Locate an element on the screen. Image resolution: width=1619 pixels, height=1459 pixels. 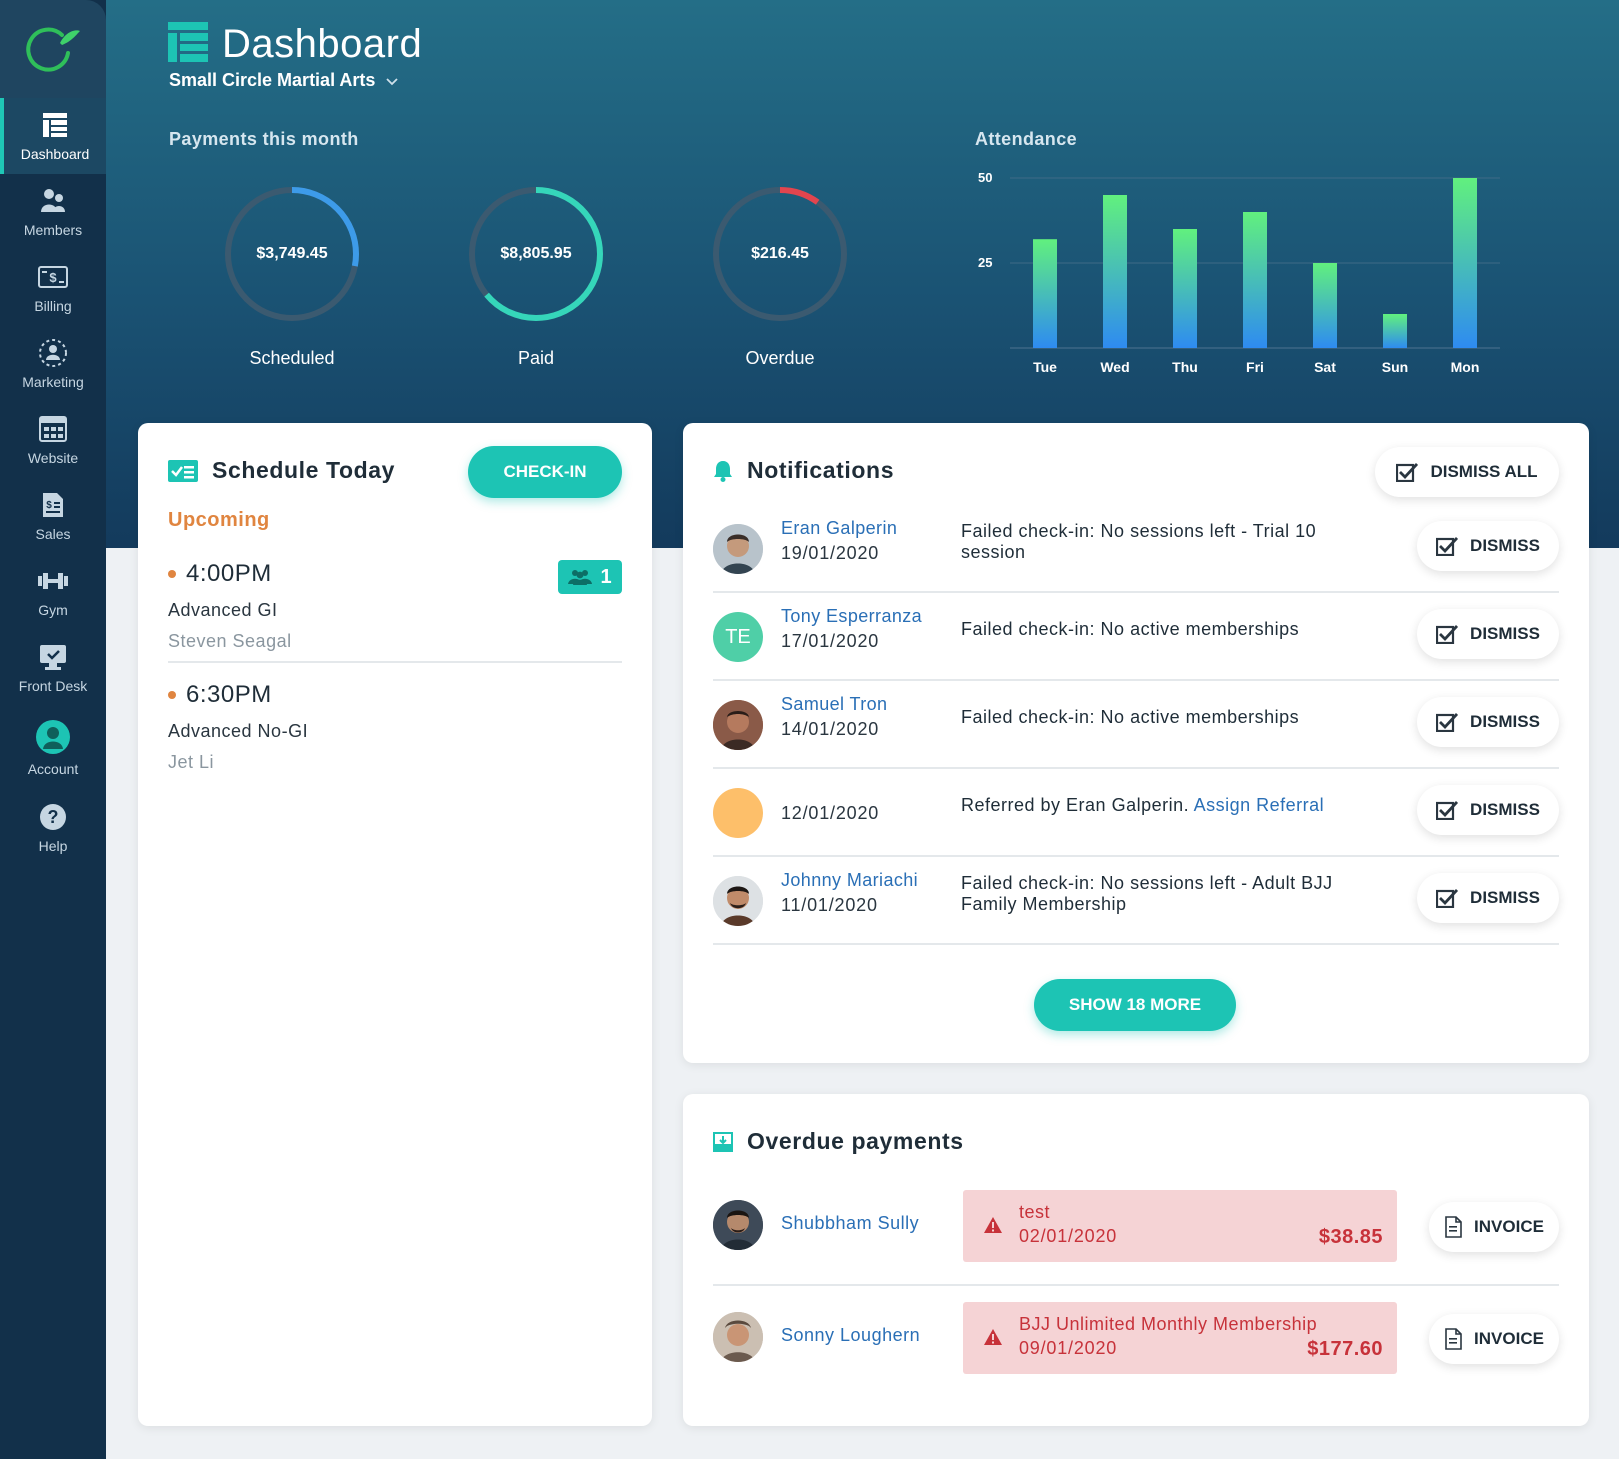
schedule-time-text: 6:30PM is located at coordinates (229, 694).